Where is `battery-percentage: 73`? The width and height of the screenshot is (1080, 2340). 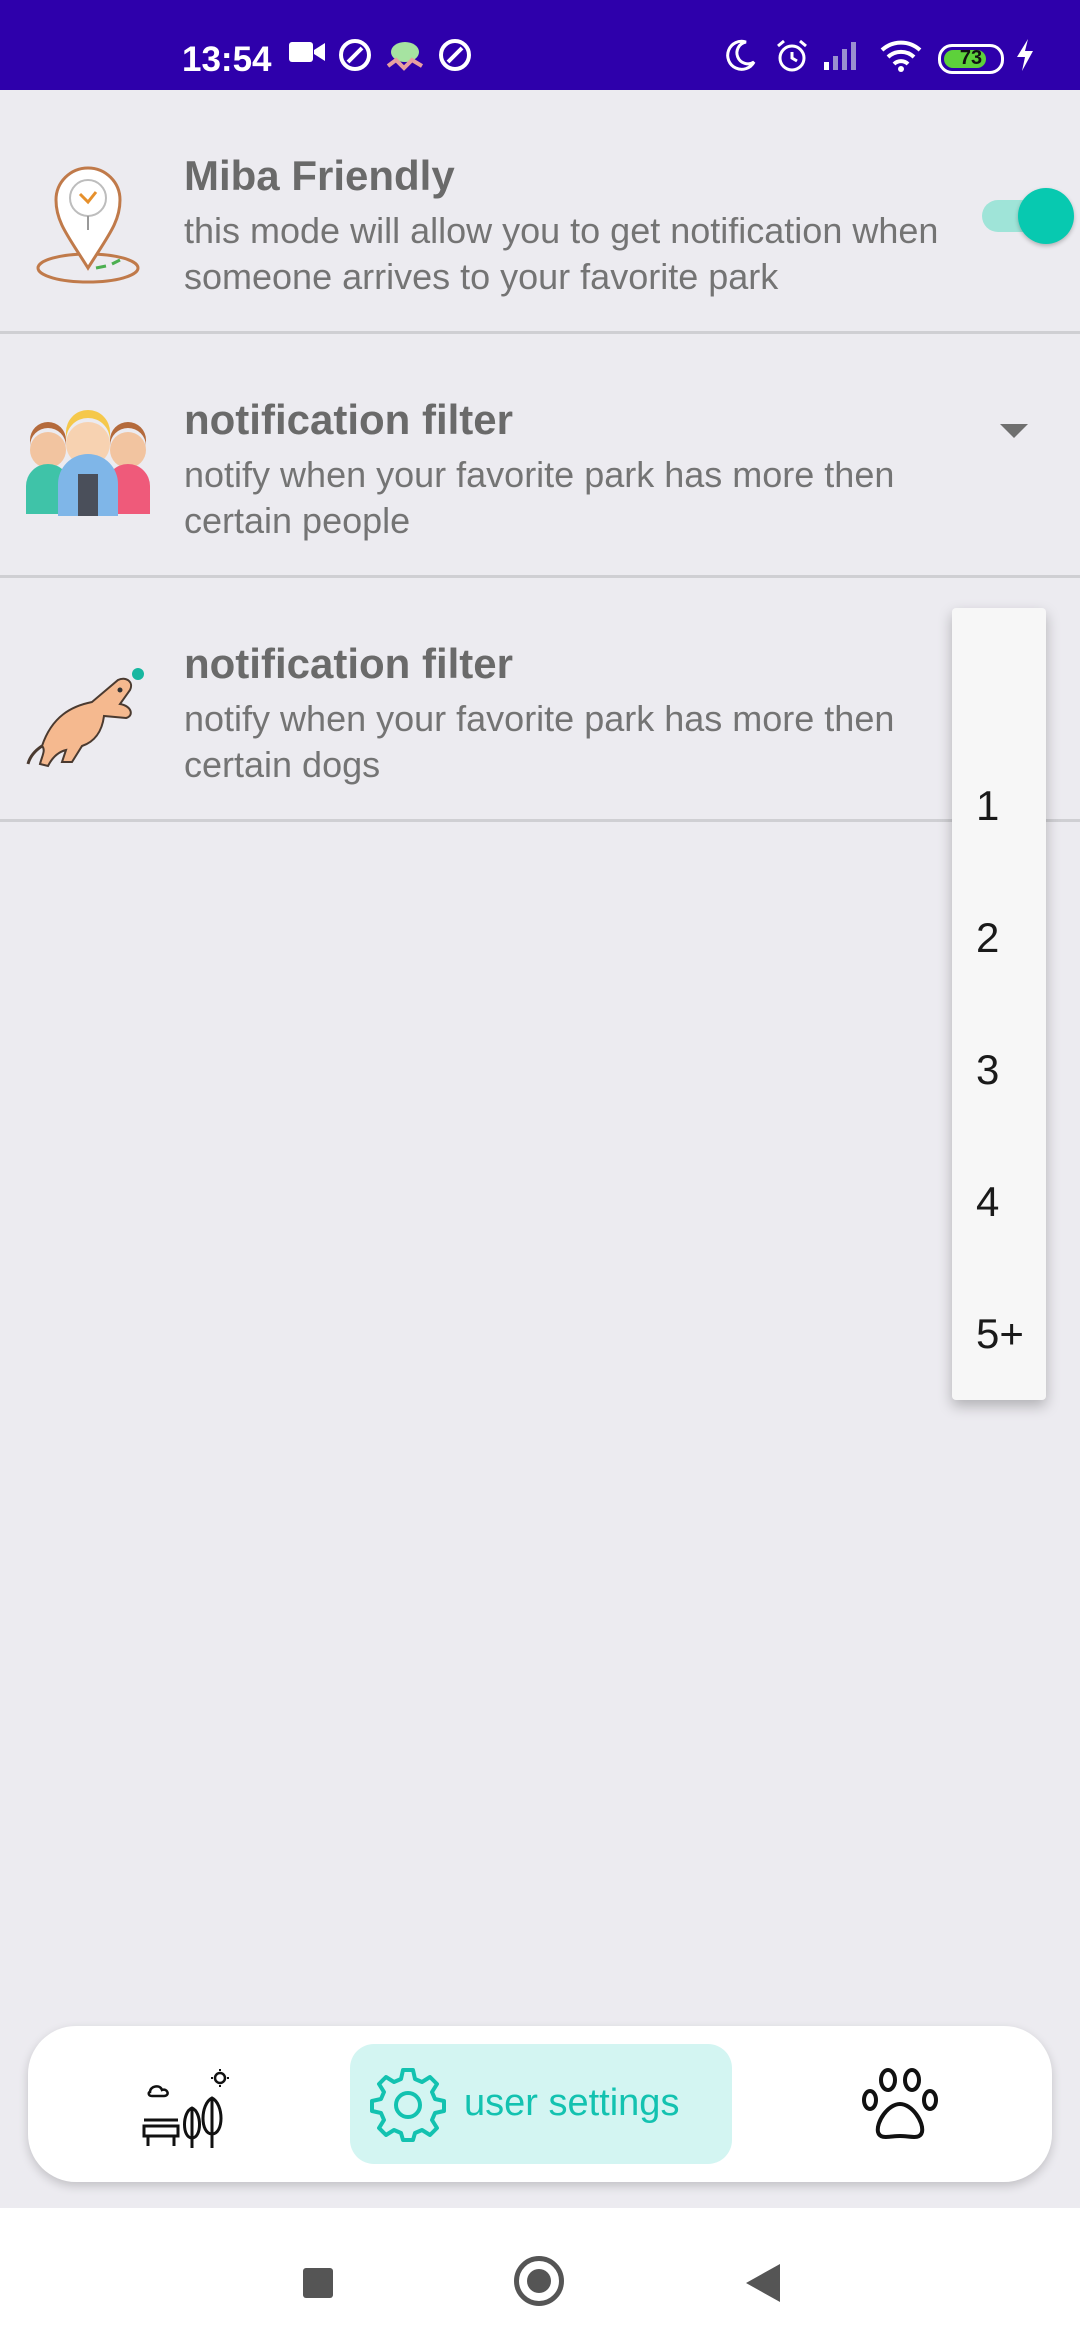
battery-percentage: 73 is located at coordinates (971, 58).